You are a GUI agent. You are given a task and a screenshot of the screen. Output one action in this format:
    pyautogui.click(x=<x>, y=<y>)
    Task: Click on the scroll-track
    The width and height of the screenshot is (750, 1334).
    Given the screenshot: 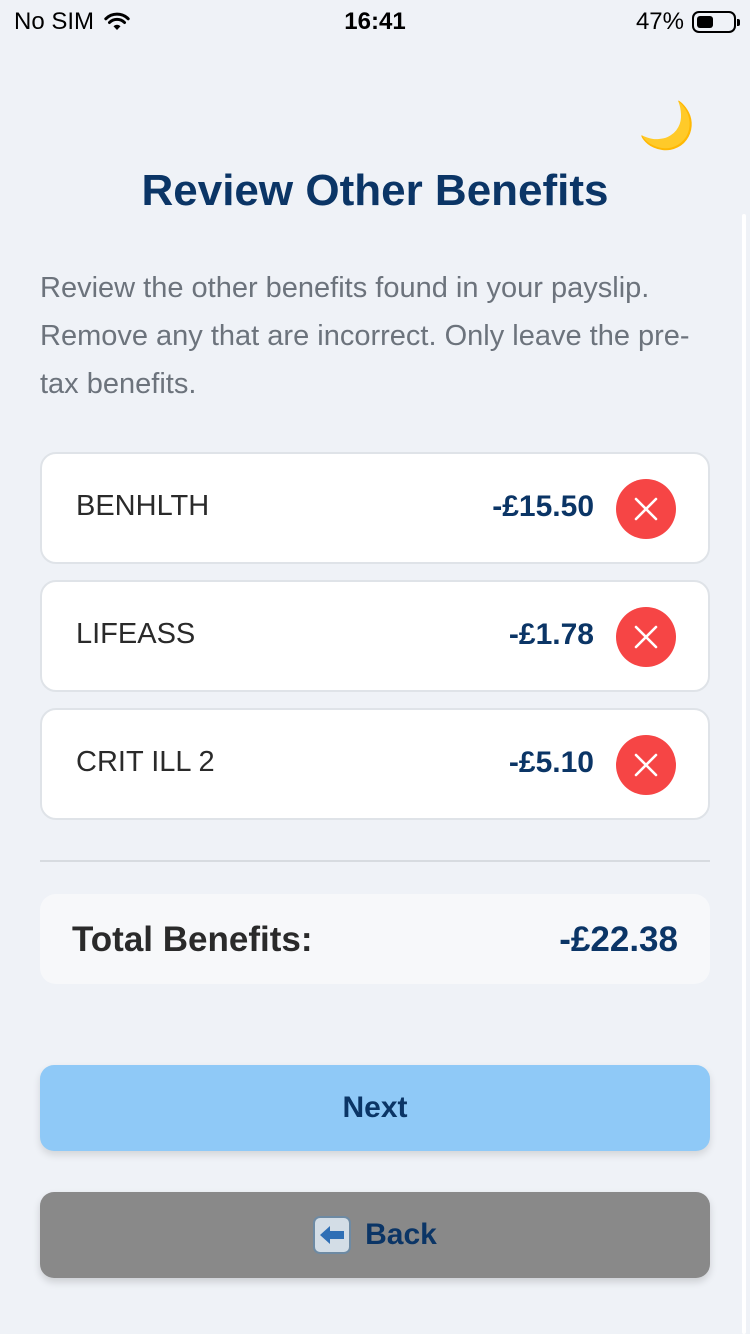 What is the action you would take?
    pyautogui.click(x=744, y=774)
    